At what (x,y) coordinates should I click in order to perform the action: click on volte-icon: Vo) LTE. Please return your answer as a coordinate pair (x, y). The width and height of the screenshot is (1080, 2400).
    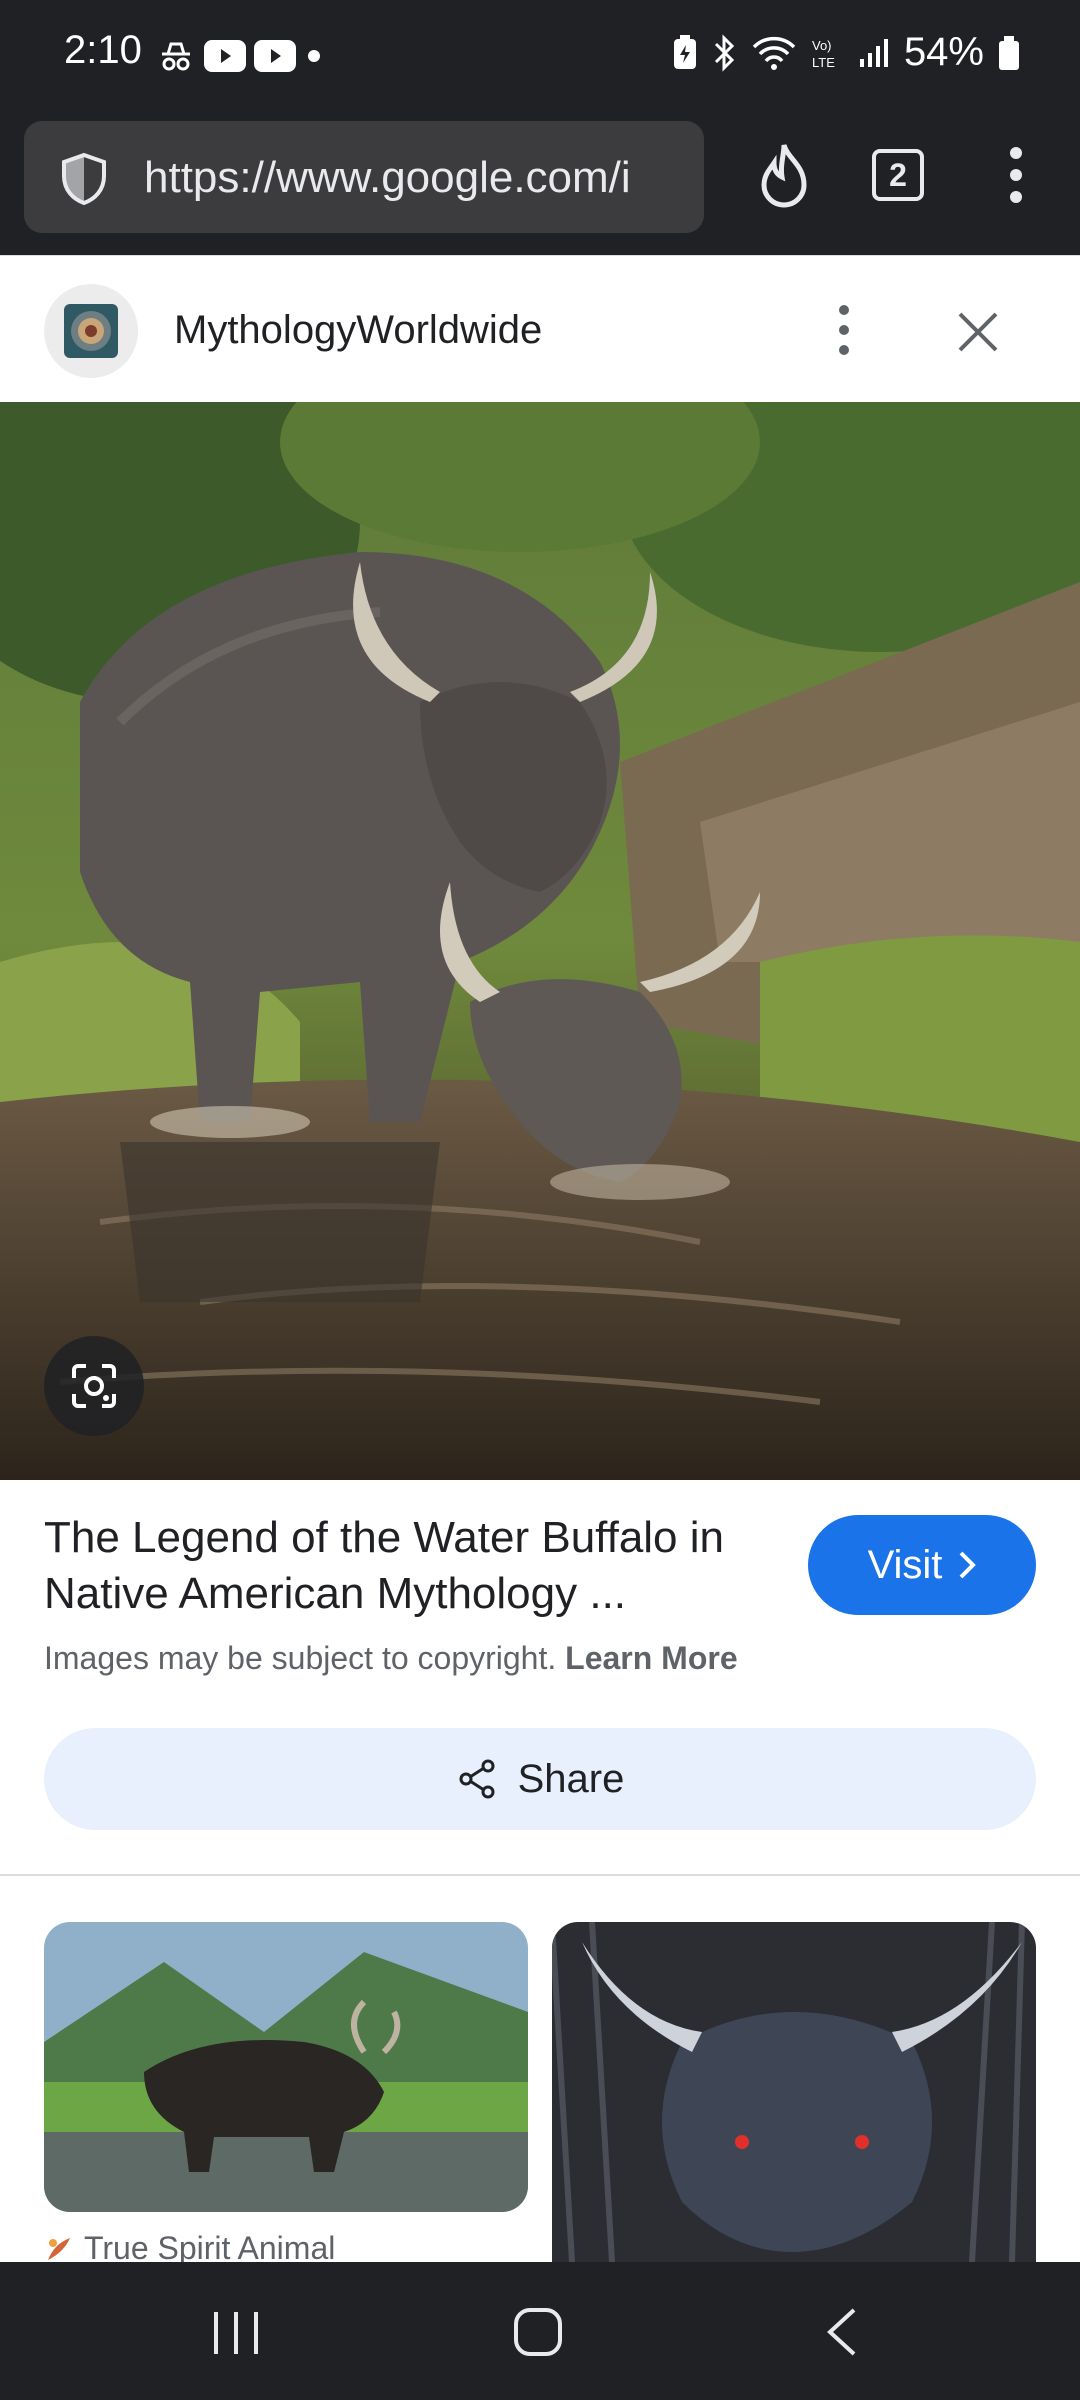
    Looking at the image, I should click on (823, 54).